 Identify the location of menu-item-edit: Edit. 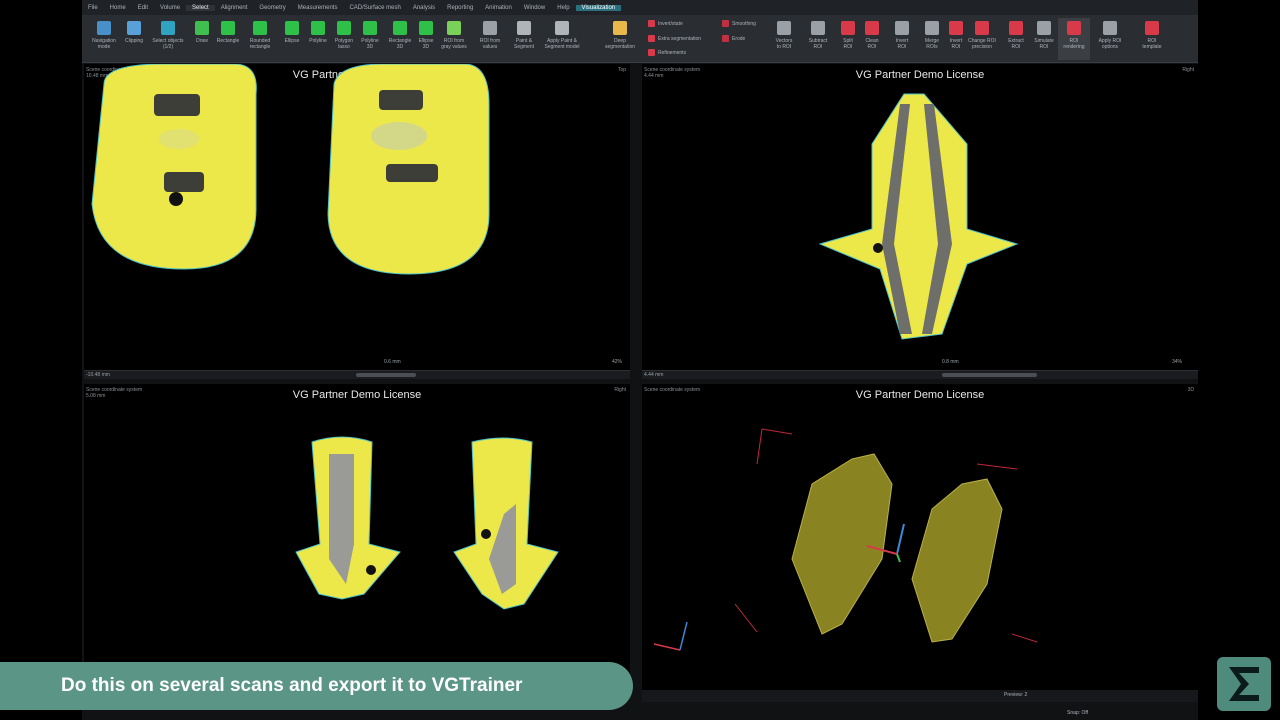
(143, 8).